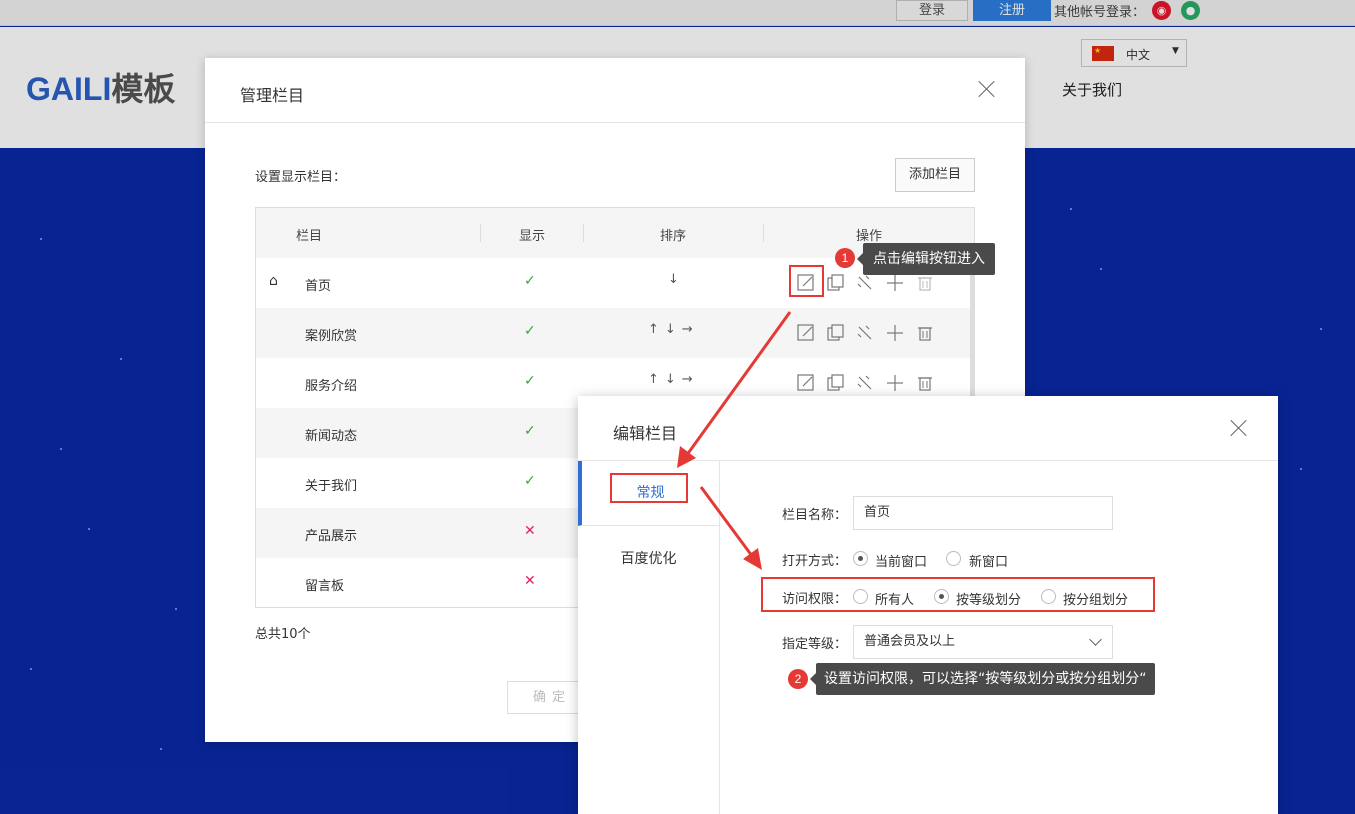 This screenshot has width=1355, height=814. I want to click on level-label: 指定等级：, so click(815, 644).